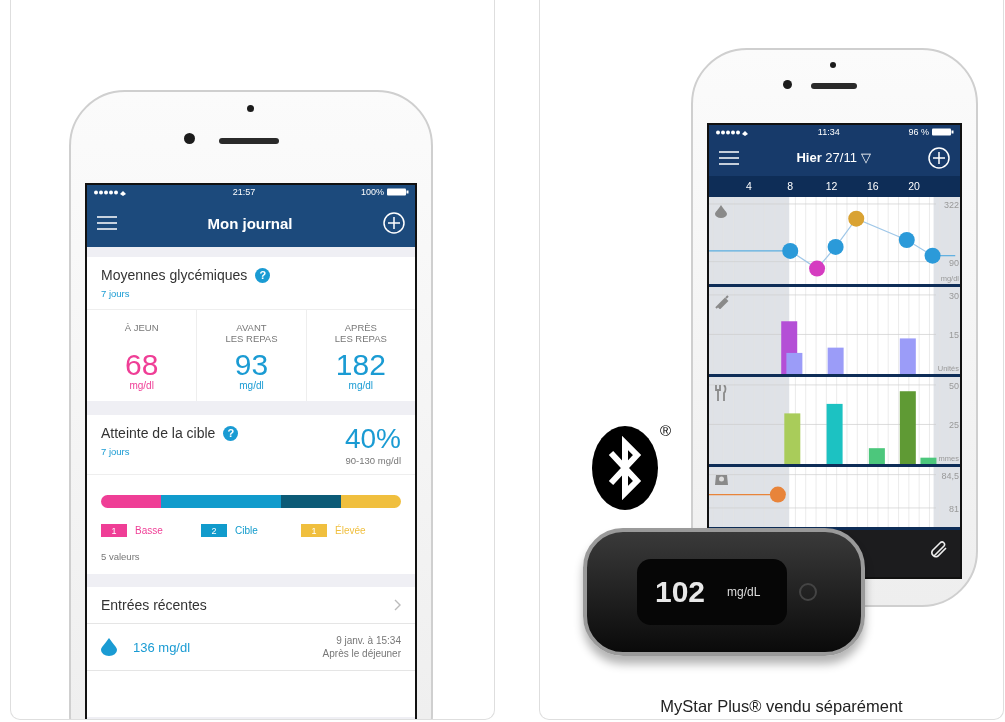  I want to click on card-title: Entrées récentes, so click(154, 605).